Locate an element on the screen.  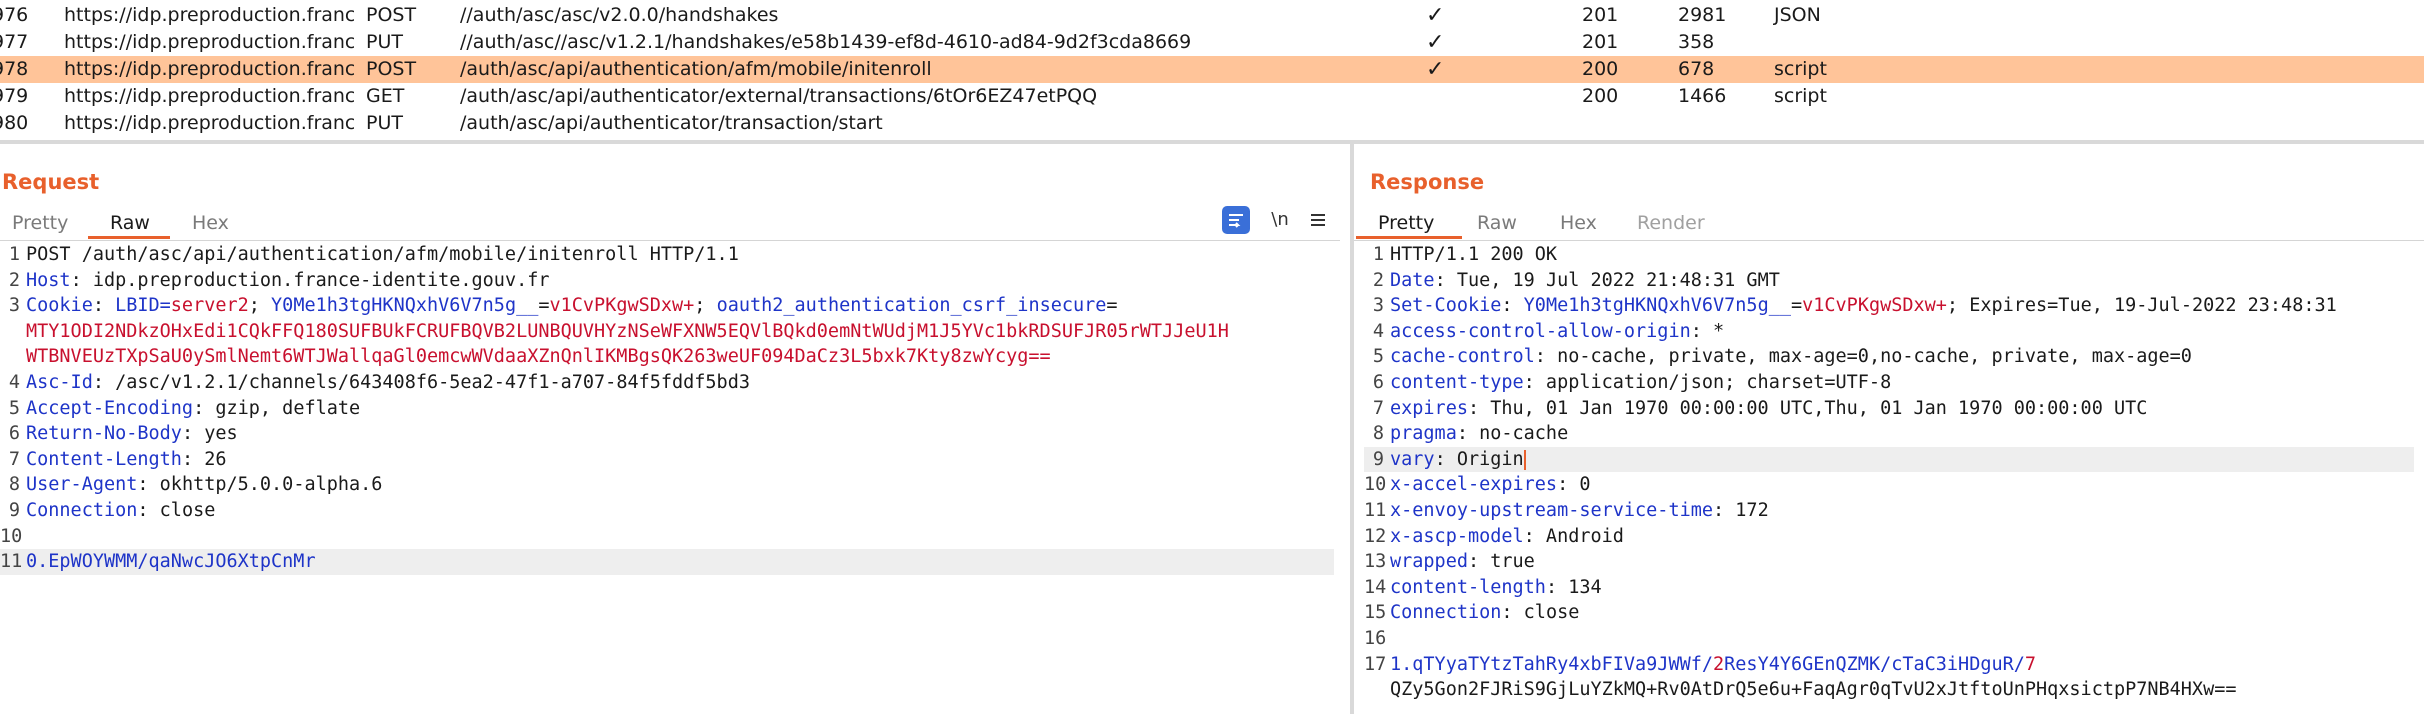
tab-response-render: Render is located at coordinates (1671, 223).